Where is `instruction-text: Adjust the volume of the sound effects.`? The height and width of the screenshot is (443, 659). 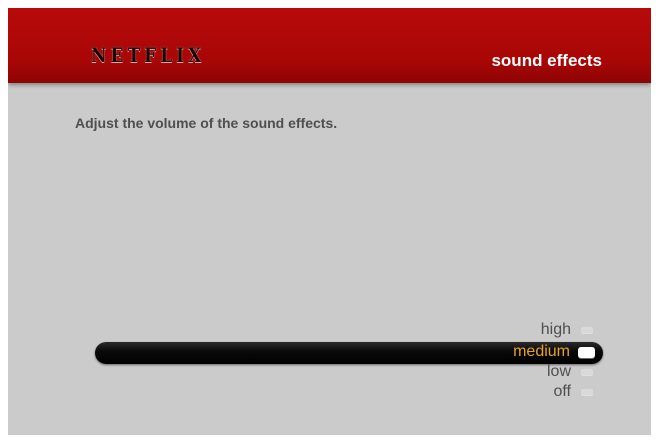
instruction-text: Adjust the volume of the sound effects. is located at coordinates (206, 123).